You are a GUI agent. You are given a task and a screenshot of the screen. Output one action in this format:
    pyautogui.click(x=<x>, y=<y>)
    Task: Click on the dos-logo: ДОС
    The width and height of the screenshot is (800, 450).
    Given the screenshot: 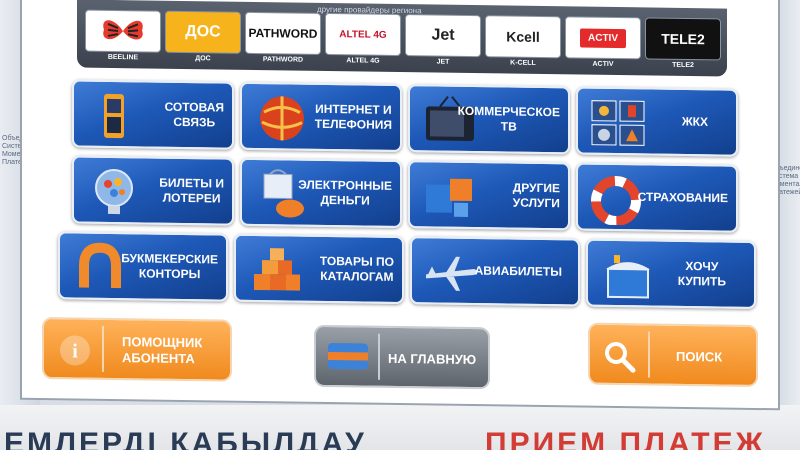 What is the action you would take?
    pyautogui.click(x=203, y=32)
    